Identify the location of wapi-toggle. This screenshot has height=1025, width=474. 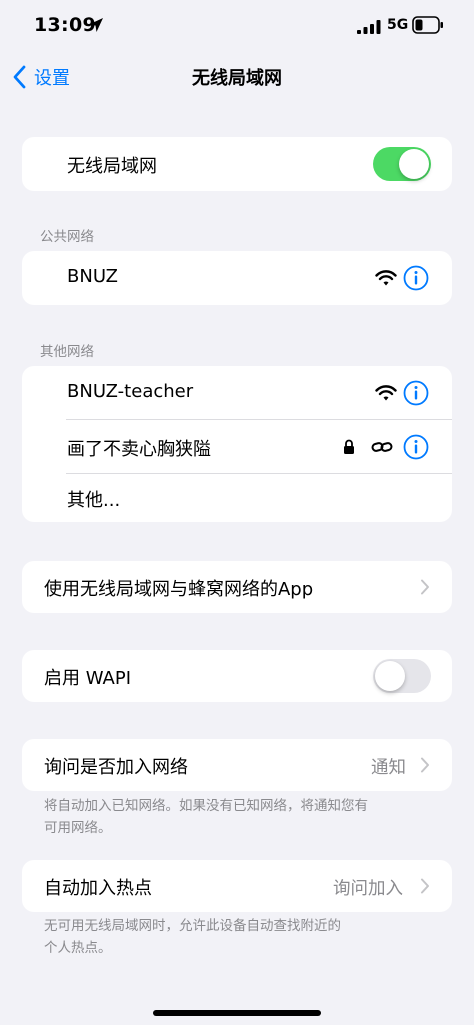
(402, 676).